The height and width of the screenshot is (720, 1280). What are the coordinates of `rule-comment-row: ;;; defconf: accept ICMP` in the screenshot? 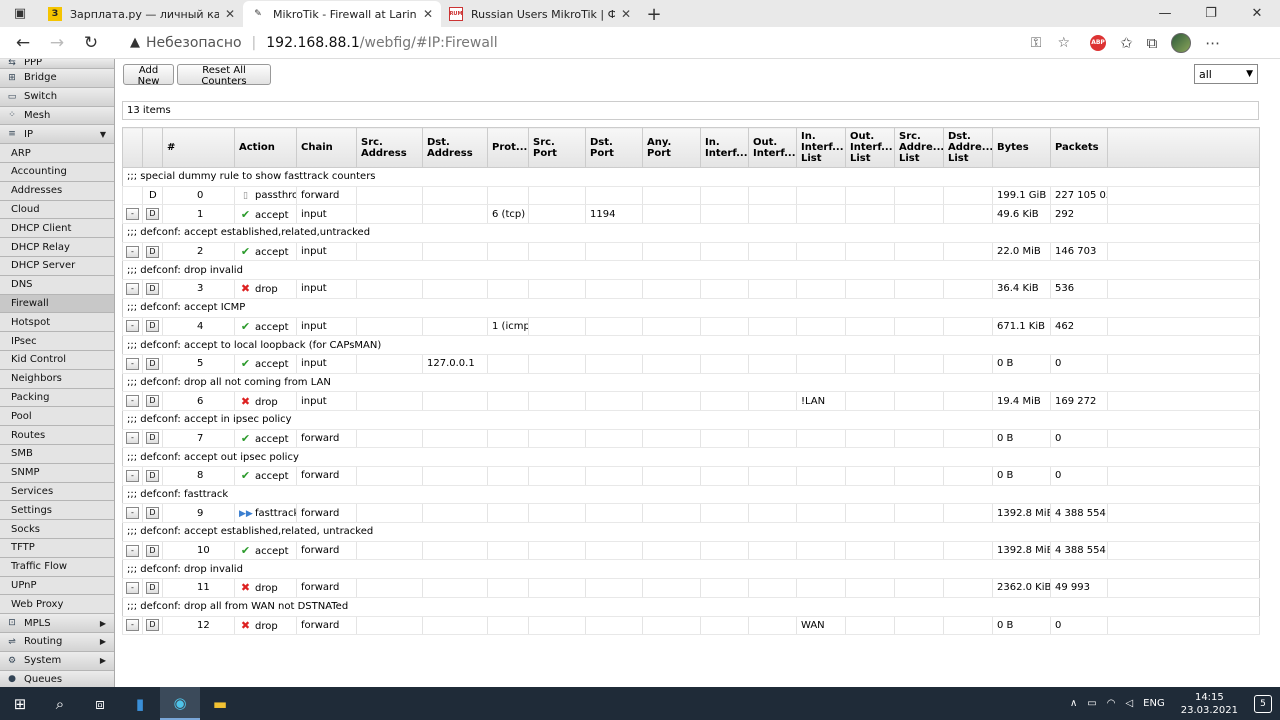 It's located at (691, 308).